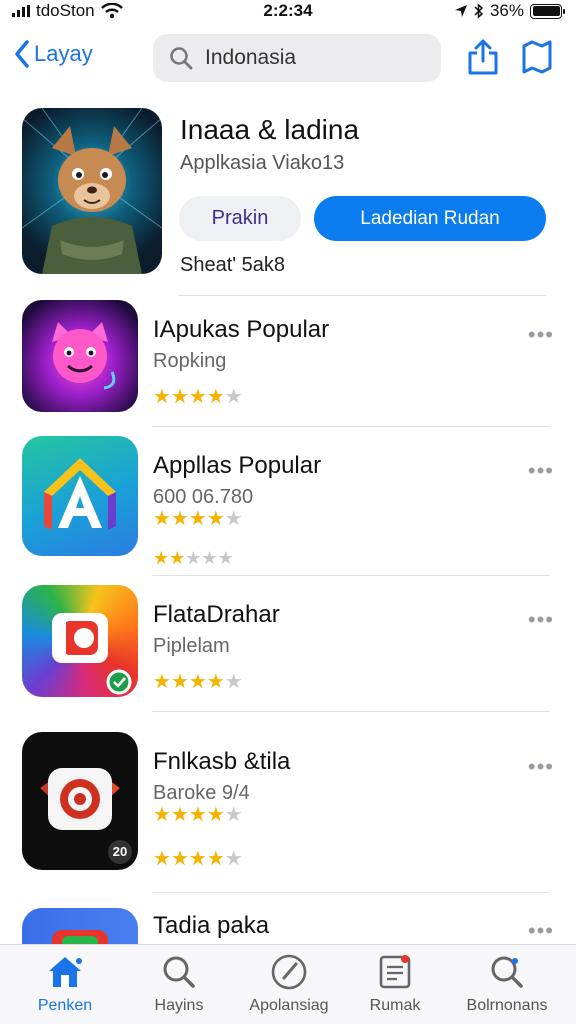 Image resolution: width=576 pixels, height=1024 pixels. I want to click on battery-icon, so click(547, 11).